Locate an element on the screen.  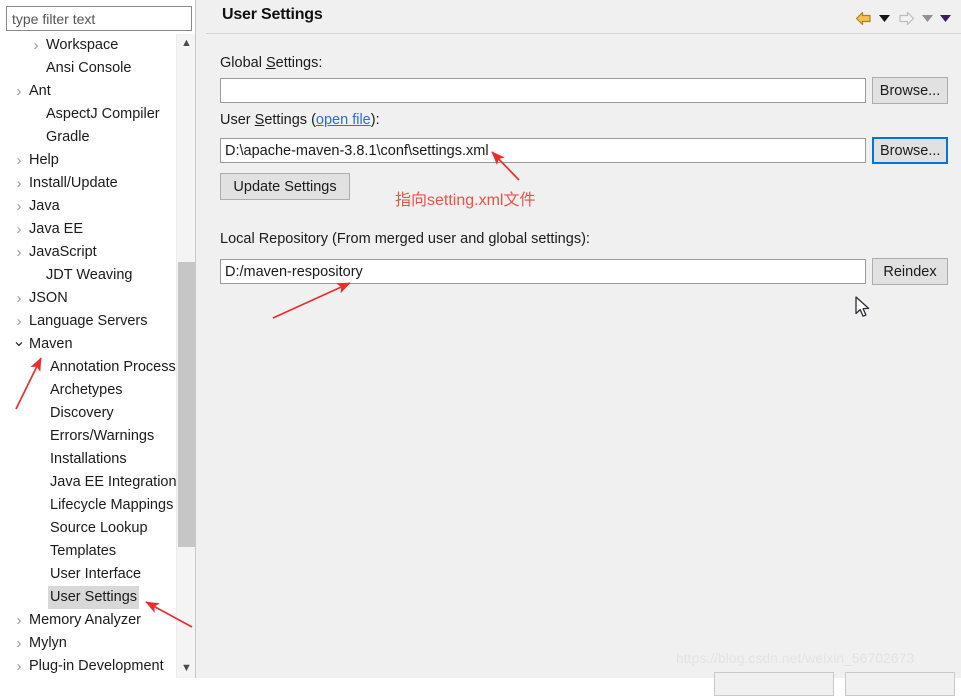
tree-item-source-lookup: Source Lookup is located at coordinates (88, 528).